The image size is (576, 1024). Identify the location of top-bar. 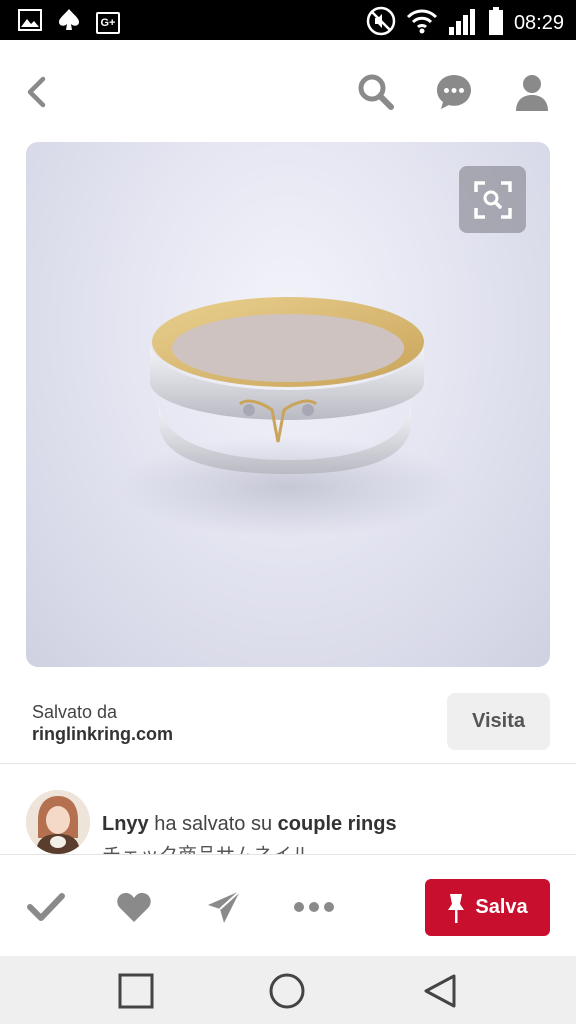
(288, 90).